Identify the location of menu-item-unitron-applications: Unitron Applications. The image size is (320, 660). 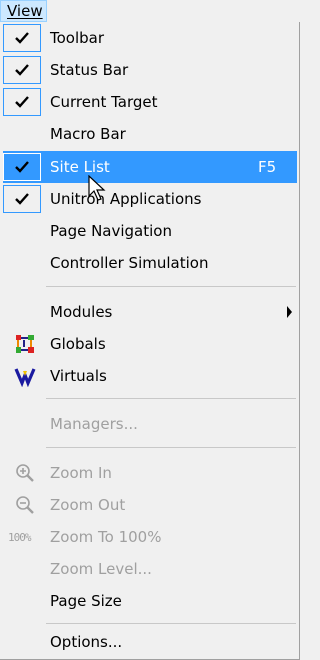
(149, 199).